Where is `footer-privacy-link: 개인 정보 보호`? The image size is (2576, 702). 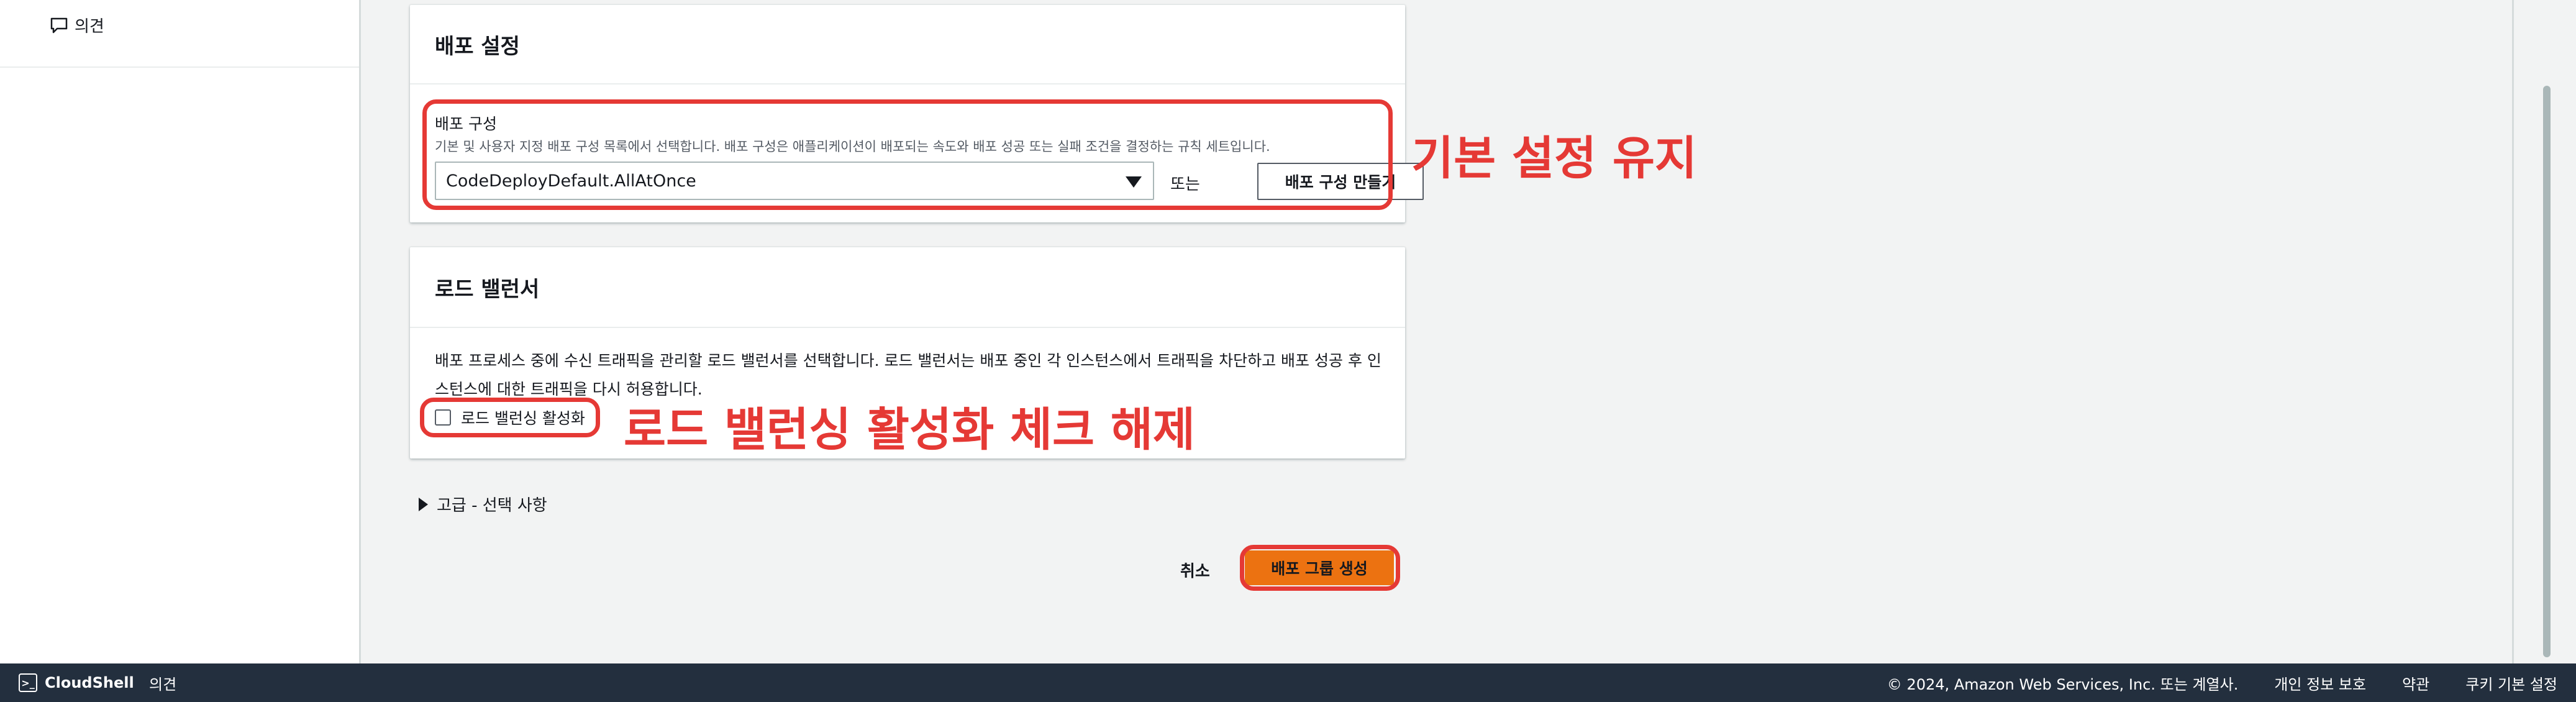
footer-privacy-link: 개인 정보 보호 is located at coordinates (2320, 683).